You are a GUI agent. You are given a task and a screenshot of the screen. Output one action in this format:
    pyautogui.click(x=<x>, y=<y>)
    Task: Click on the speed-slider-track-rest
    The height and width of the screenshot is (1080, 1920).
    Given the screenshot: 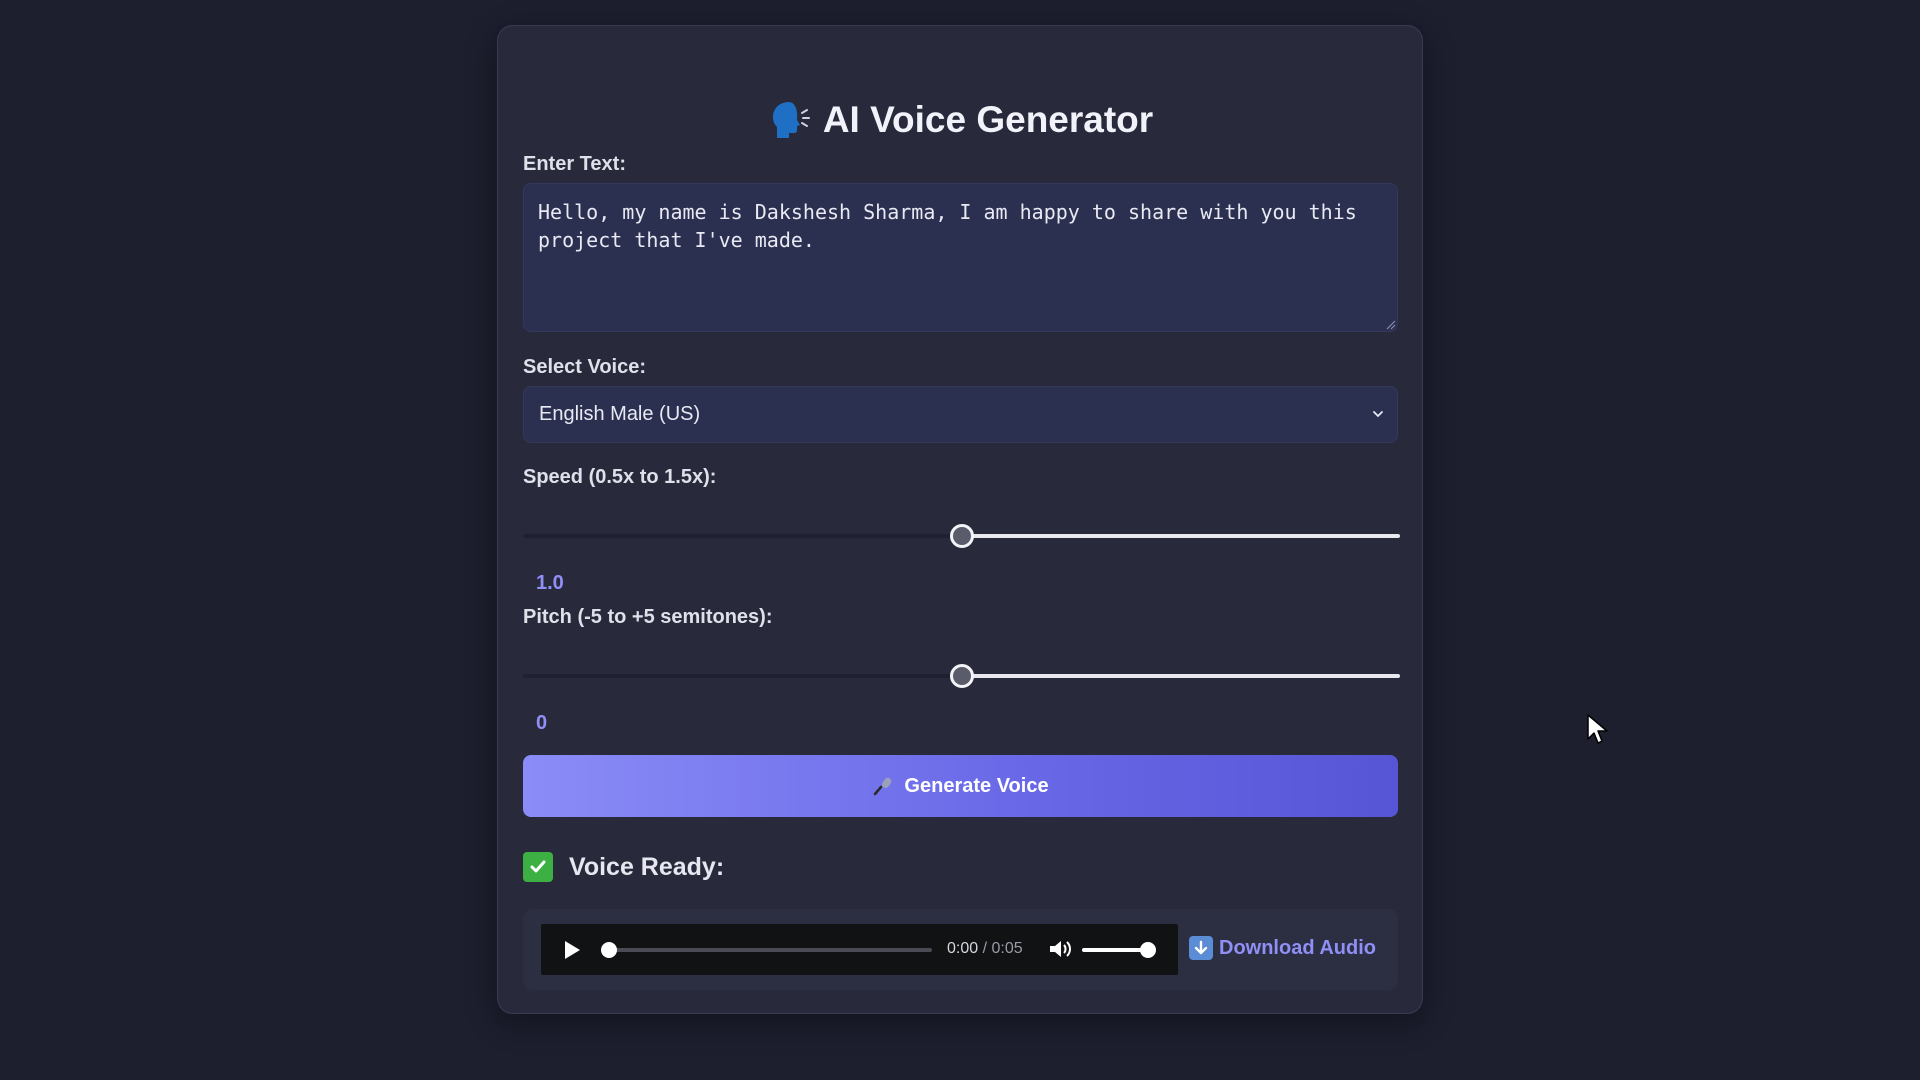 What is the action you would take?
    pyautogui.click(x=1180, y=536)
    